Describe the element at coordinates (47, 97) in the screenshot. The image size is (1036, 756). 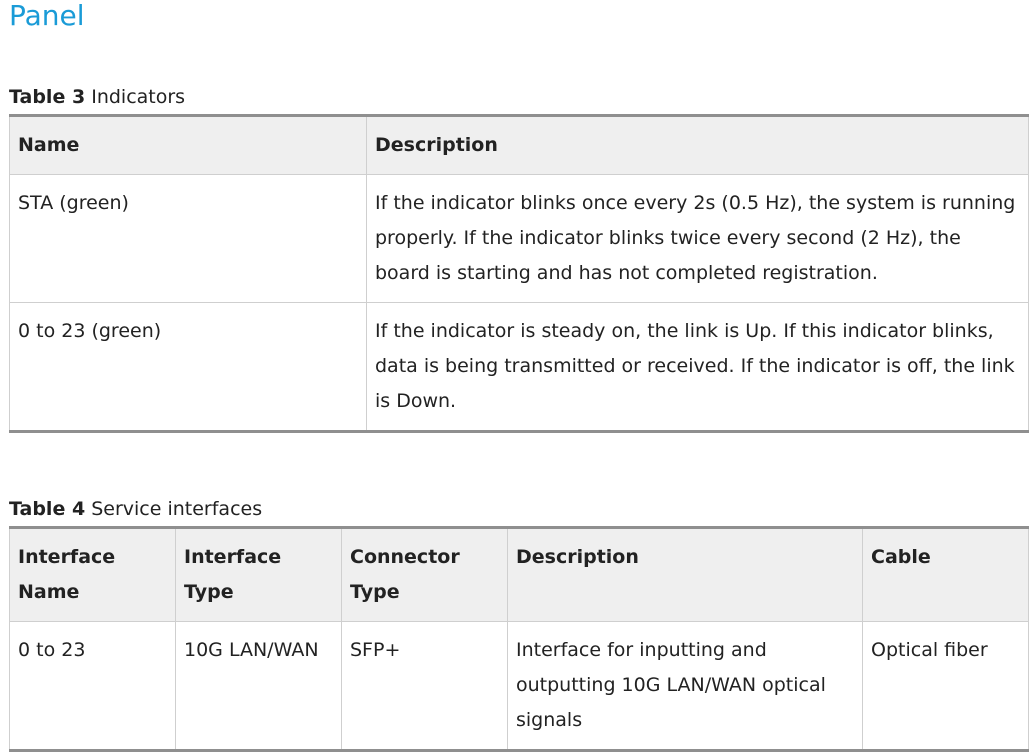
I see `table-3-caption-number: Table 3` at that location.